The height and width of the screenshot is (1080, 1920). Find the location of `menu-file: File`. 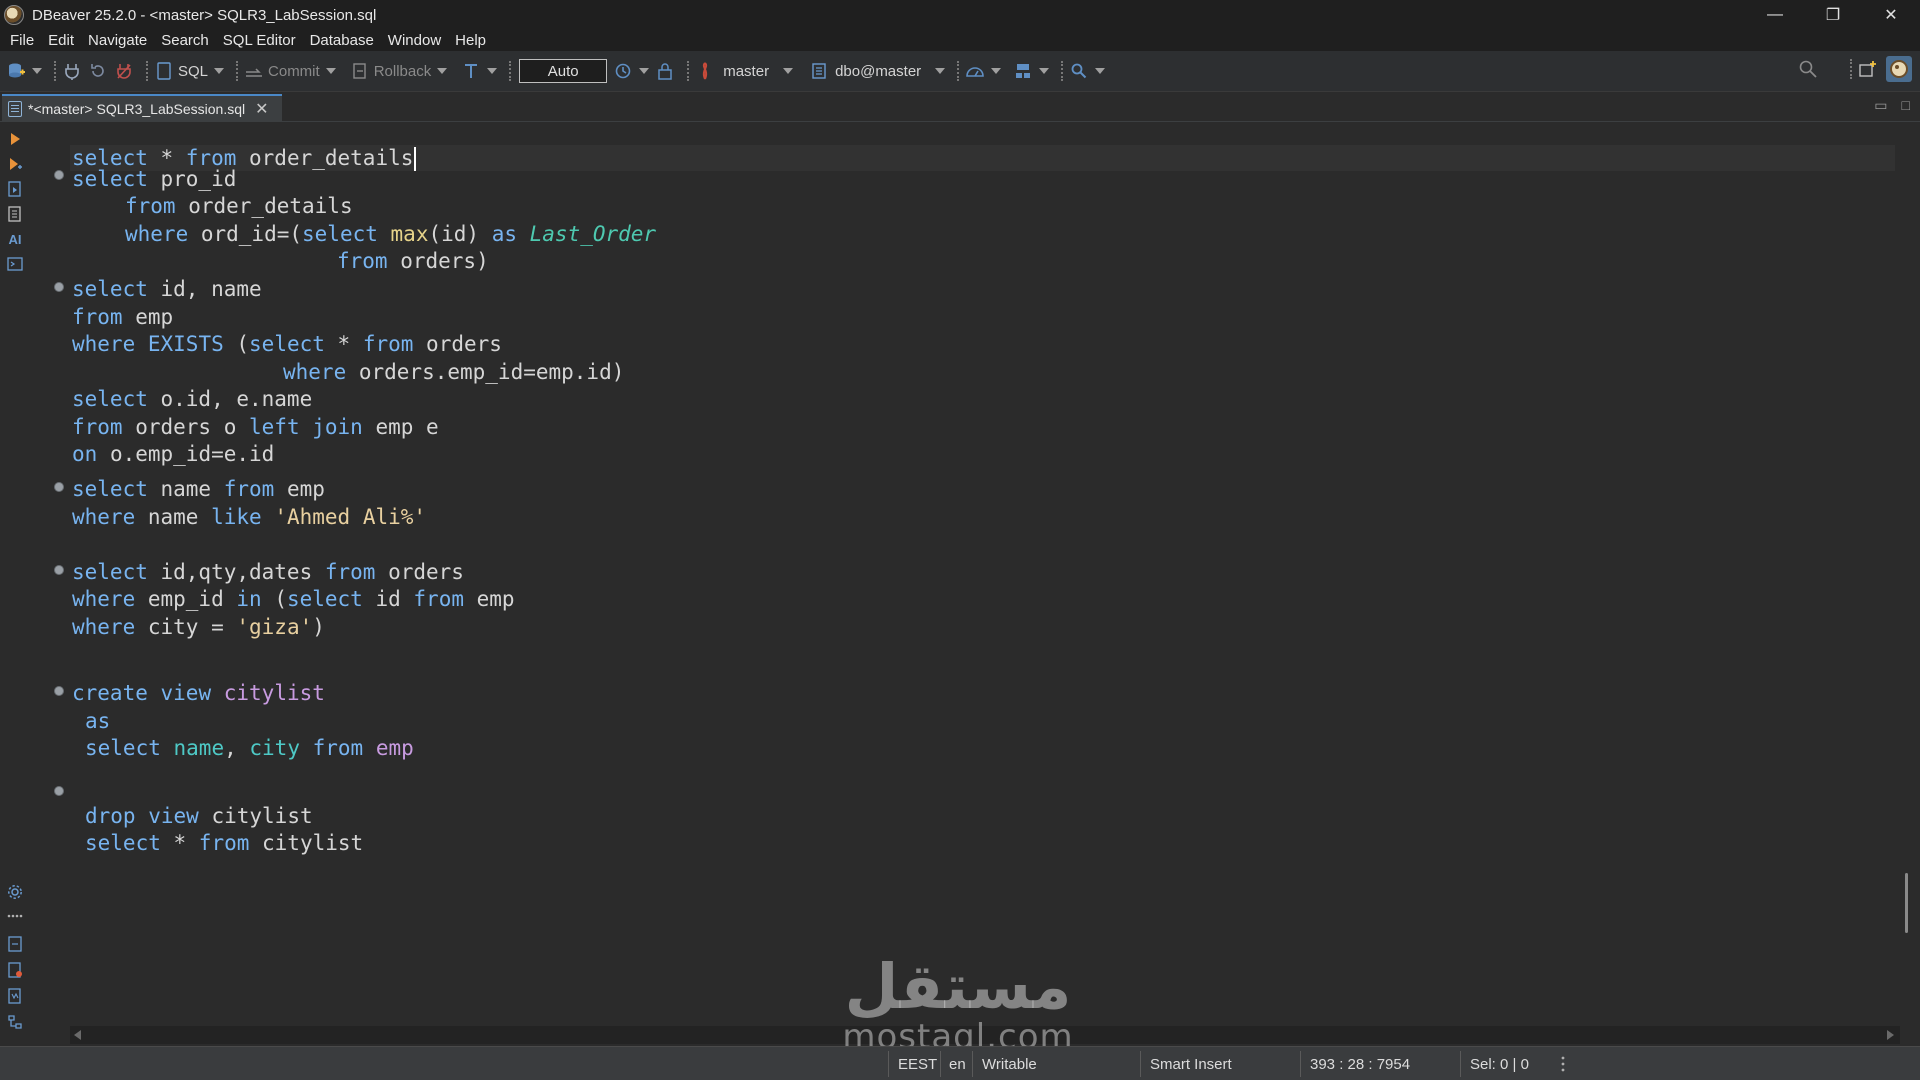

menu-file: File is located at coordinates (23, 40).